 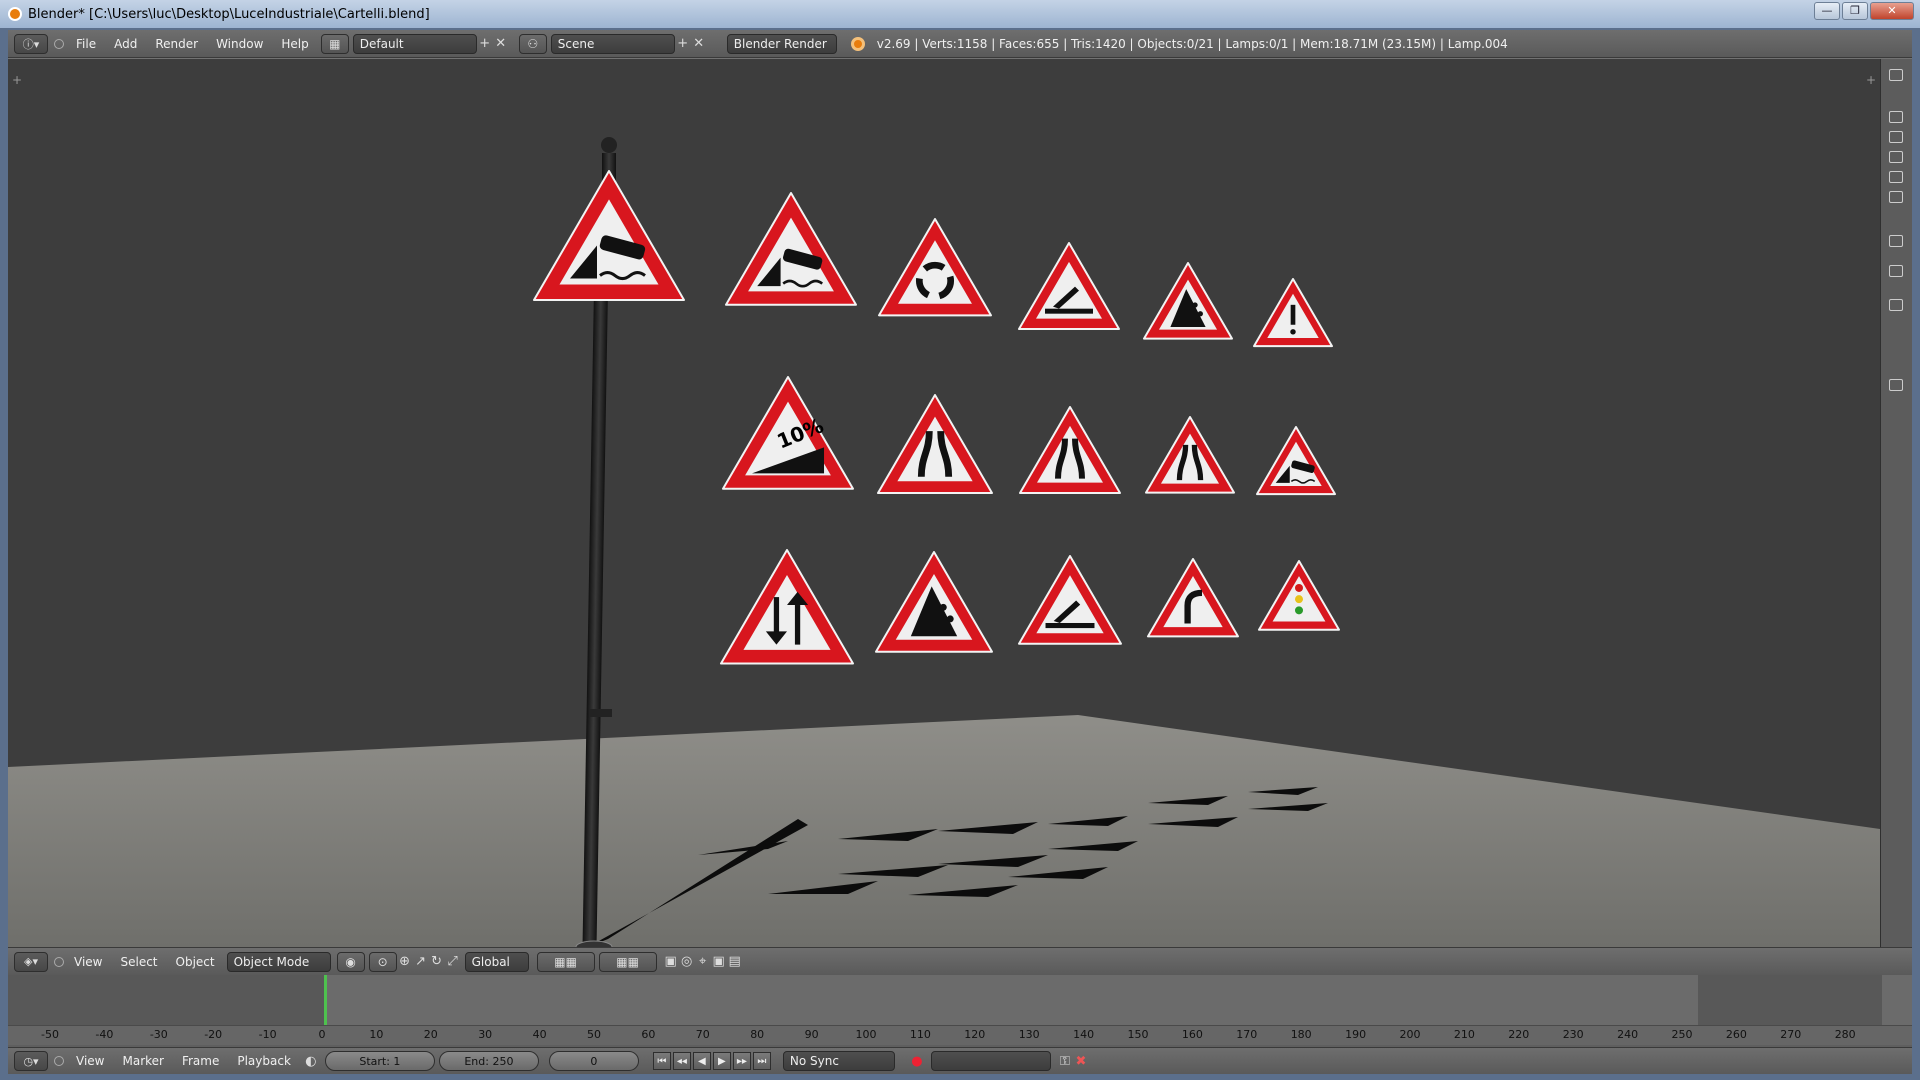 What do you see at coordinates (671, 962) in the screenshot?
I see `layer-lock-icon: ▣` at bounding box center [671, 962].